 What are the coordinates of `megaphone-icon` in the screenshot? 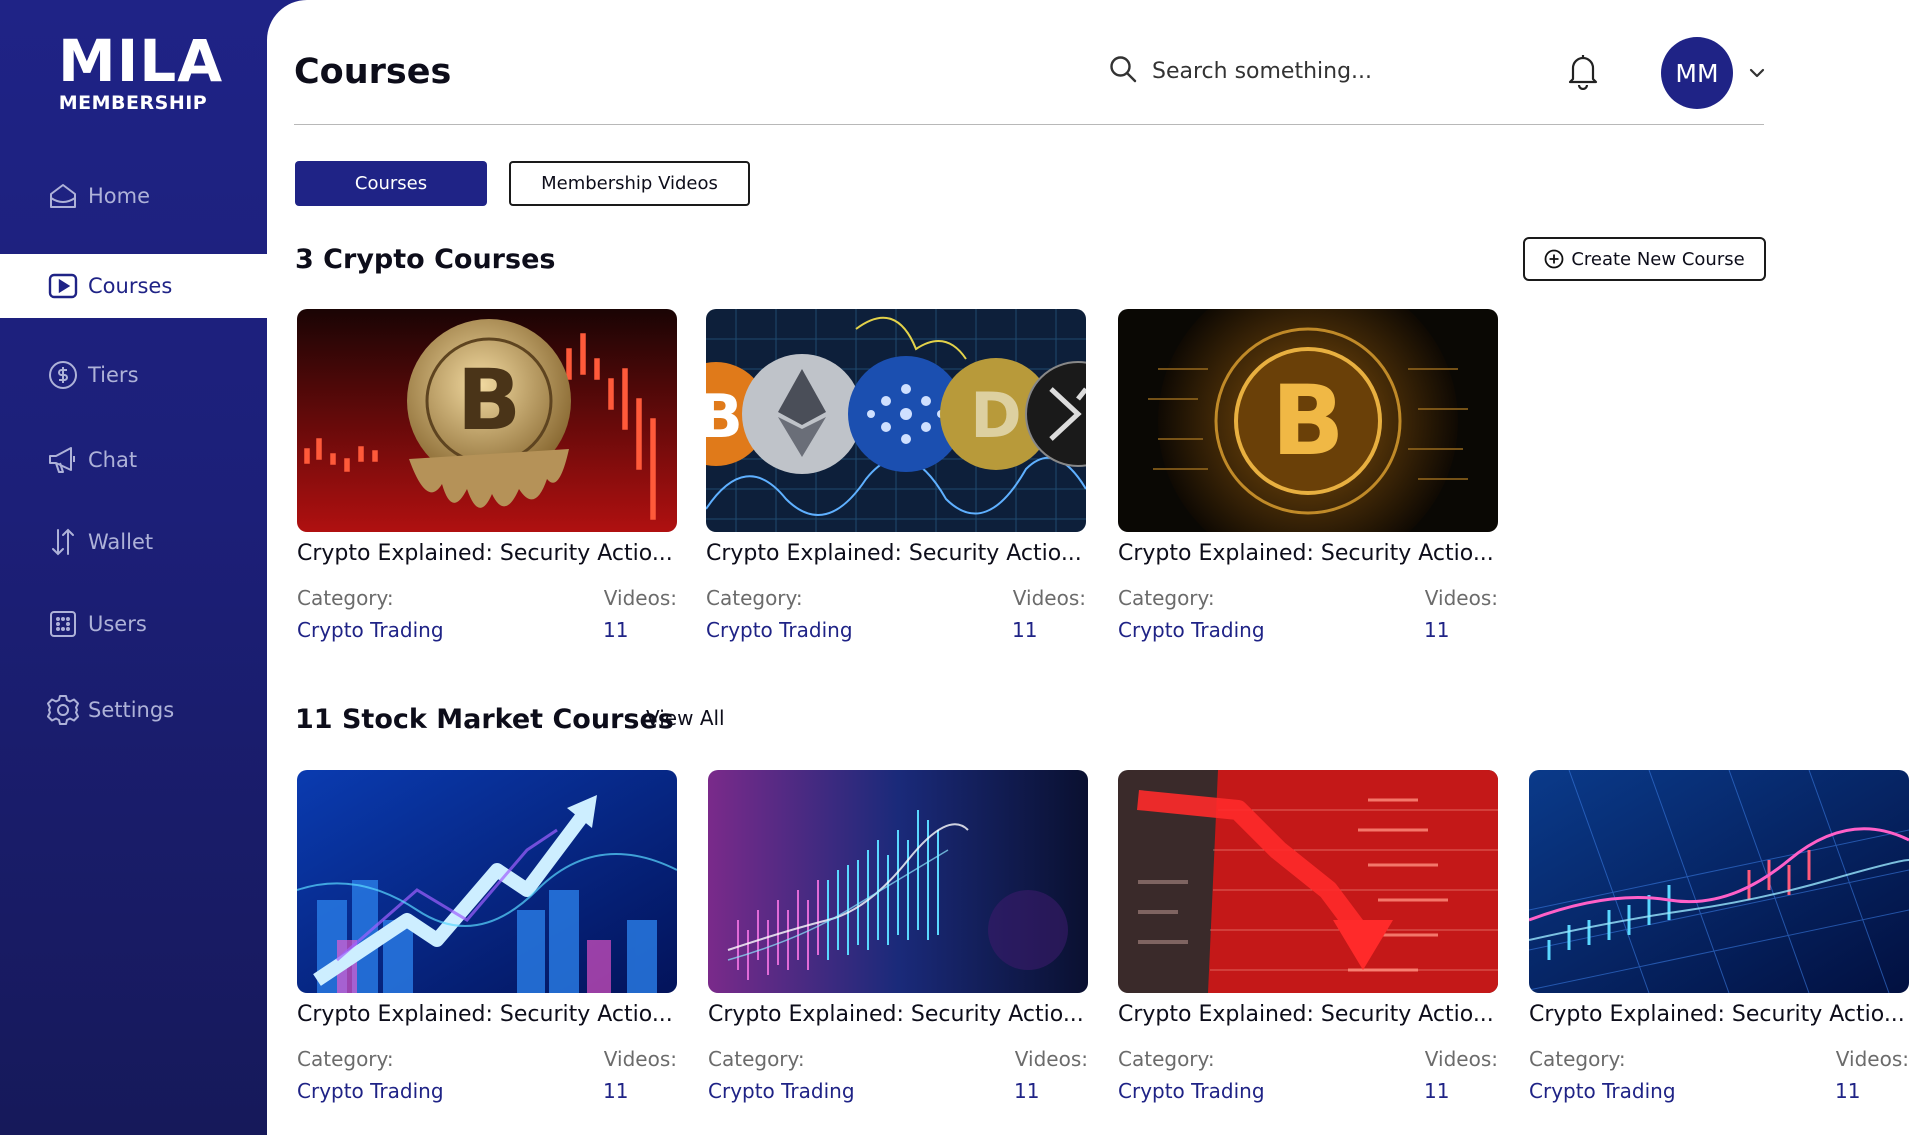 It's located at (63, 460).